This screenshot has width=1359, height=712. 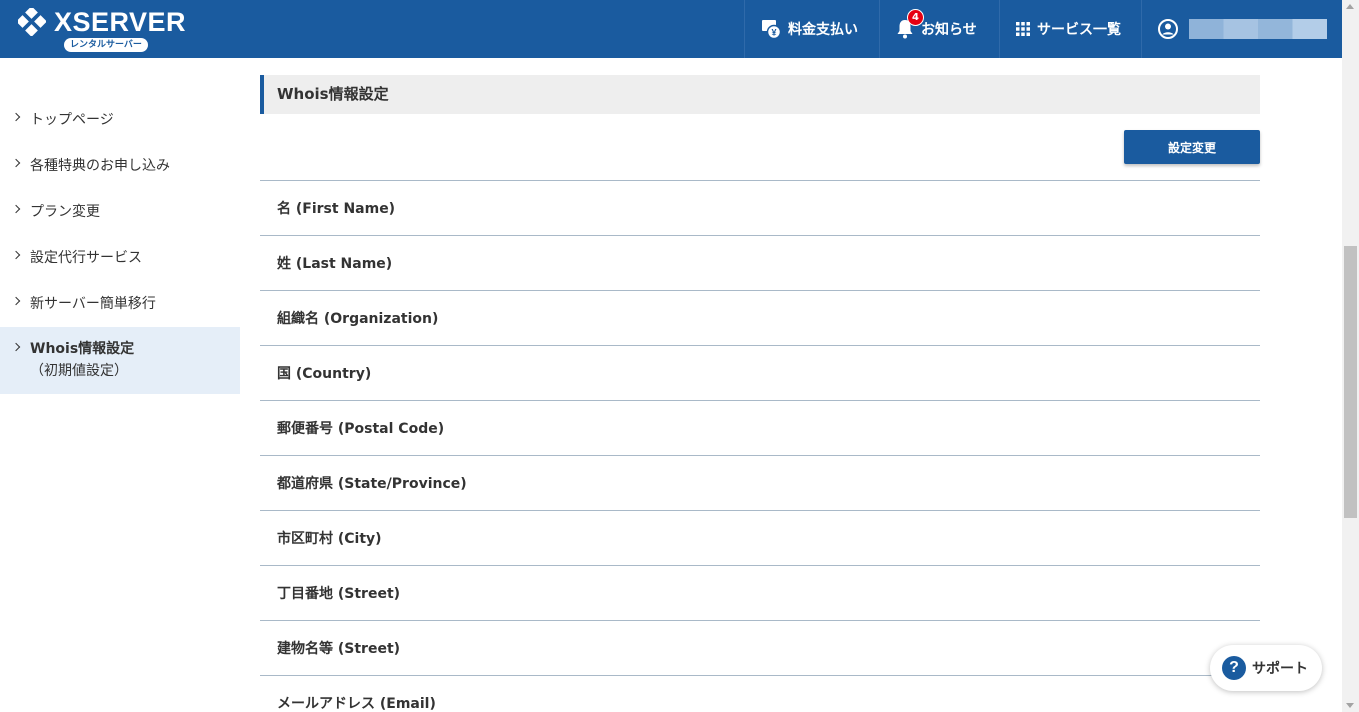 I want to click on scroll-thumb, so click(x=1350, y=382).